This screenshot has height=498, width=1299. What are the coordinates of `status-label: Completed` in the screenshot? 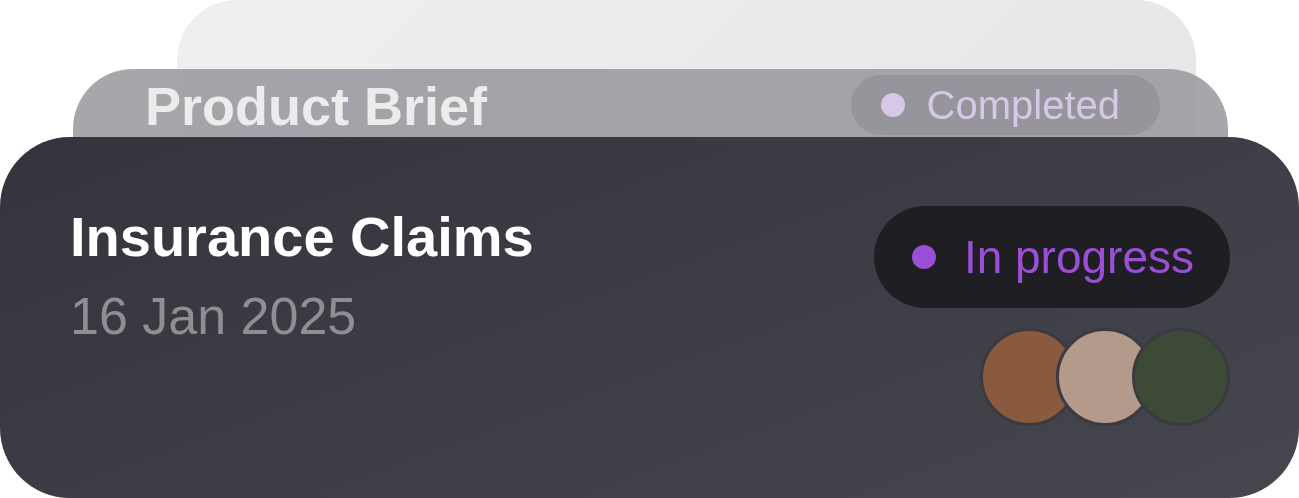 It's located at (1023, 105).